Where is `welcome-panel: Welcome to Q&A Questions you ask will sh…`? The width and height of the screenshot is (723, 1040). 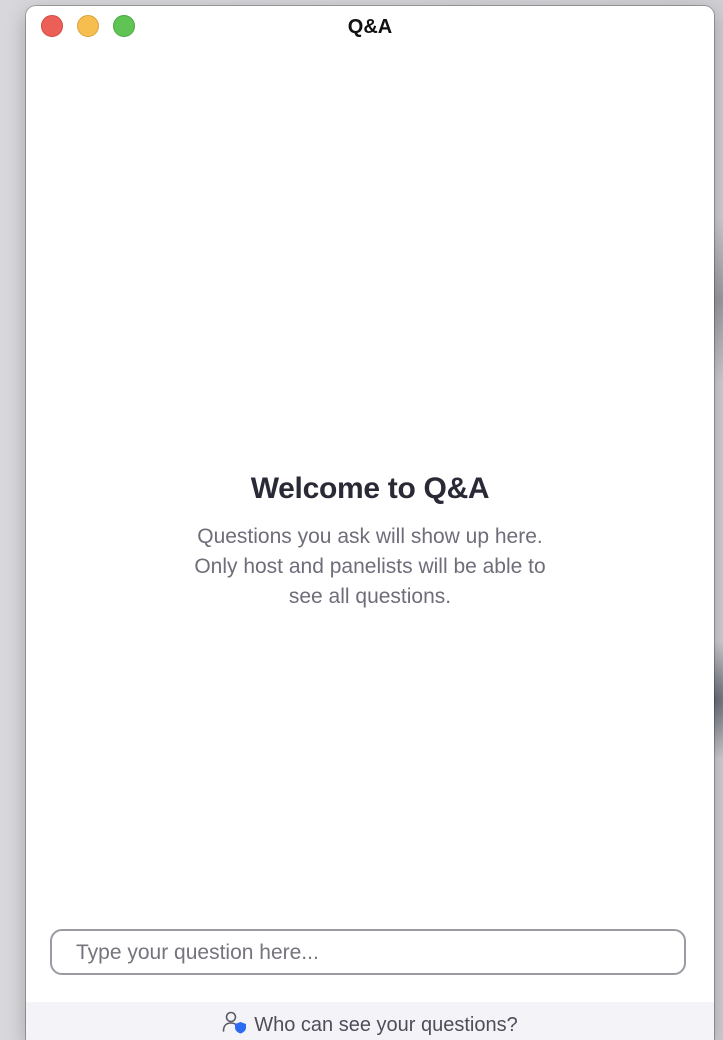 welcome-panel: Welcome to Q&A Questions you ask will sh… is located at coordinates (370, 542).